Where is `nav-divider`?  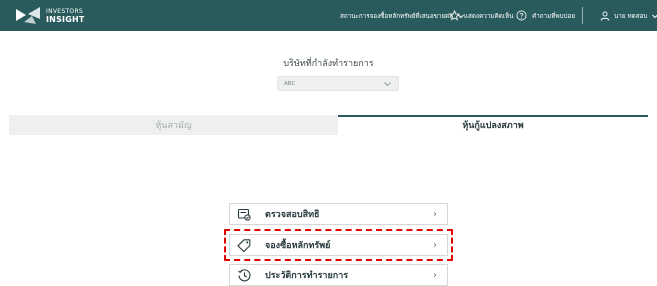 nav-divider is located at coordinates (582, 15).